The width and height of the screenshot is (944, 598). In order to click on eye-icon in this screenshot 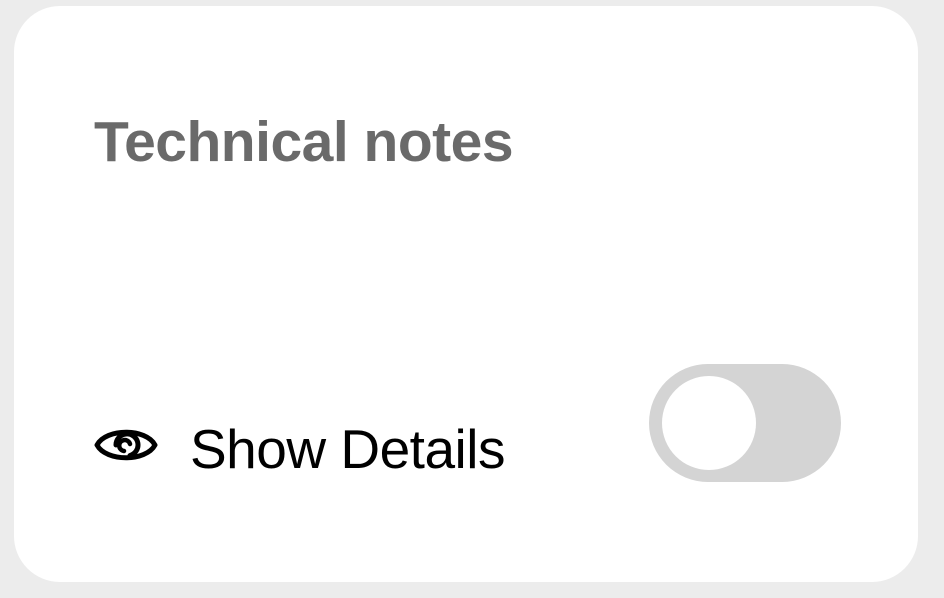, I will do `click(126, 445)`.